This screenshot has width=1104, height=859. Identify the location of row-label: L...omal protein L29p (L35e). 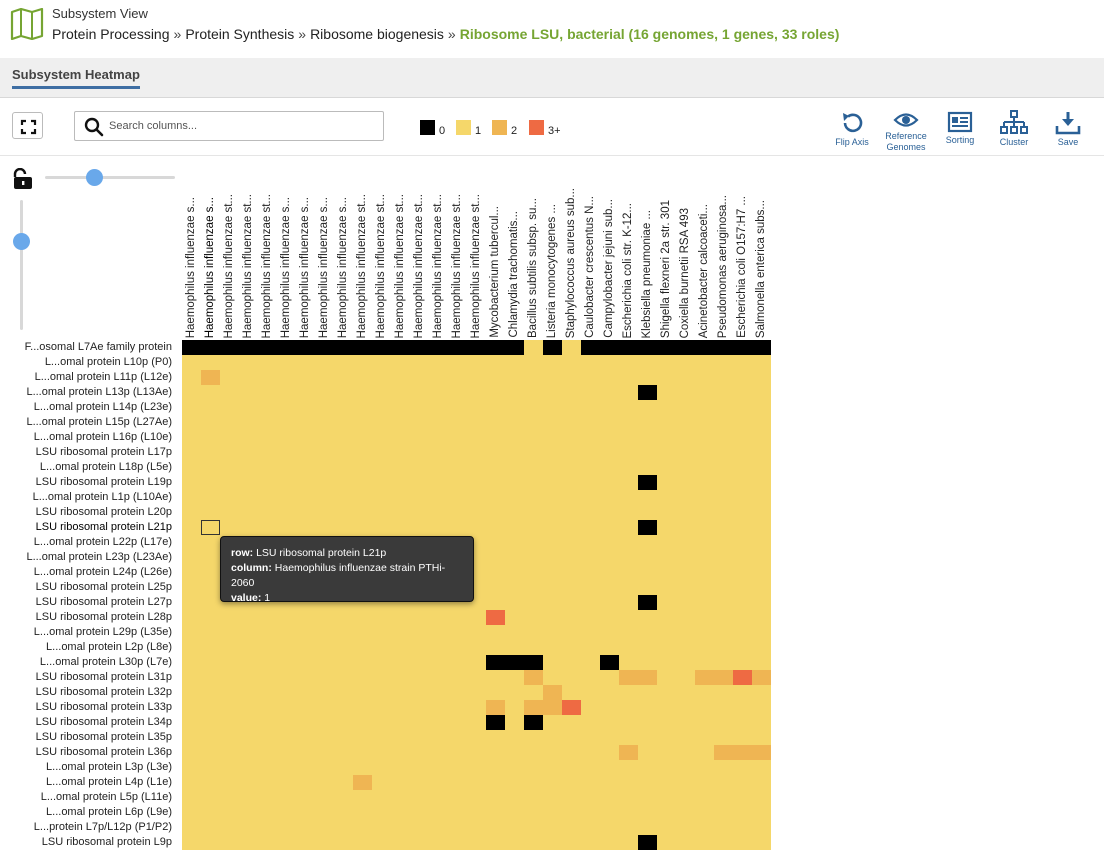
(103, 632).